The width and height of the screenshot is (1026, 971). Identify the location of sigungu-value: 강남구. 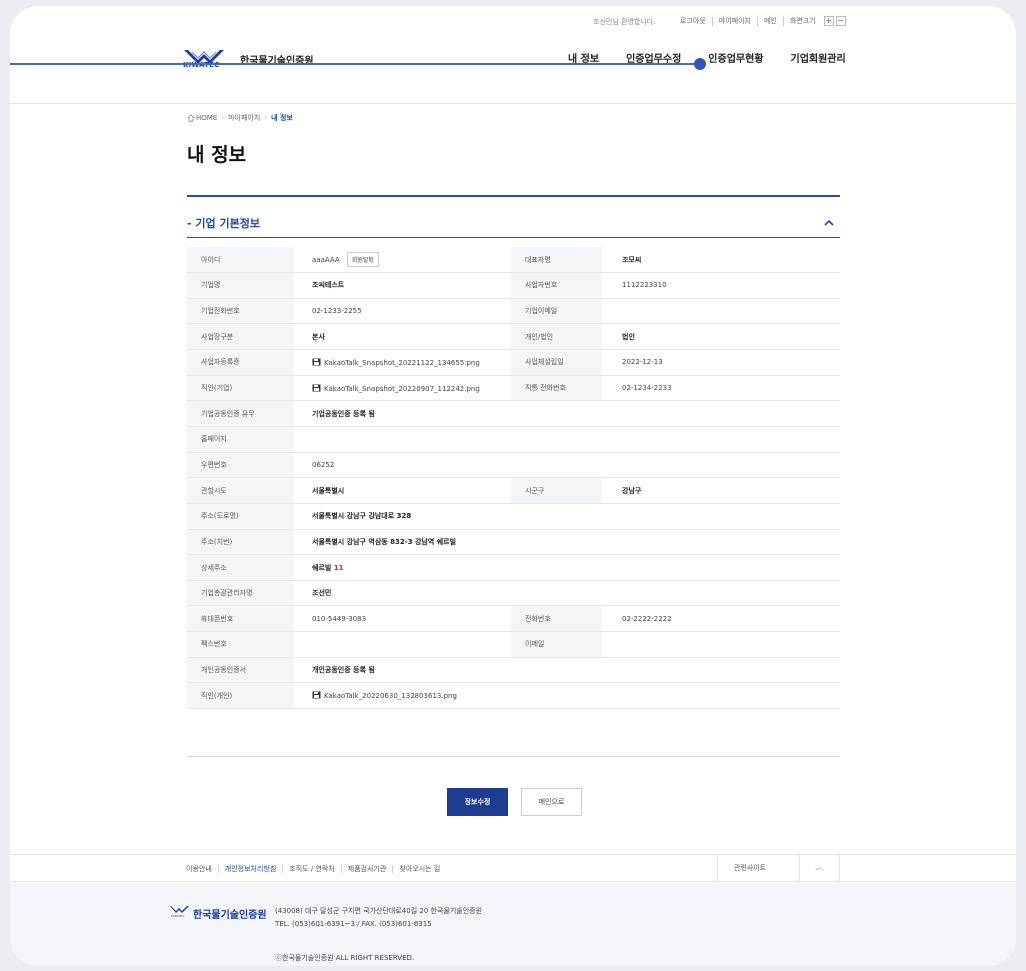
(721, 490).